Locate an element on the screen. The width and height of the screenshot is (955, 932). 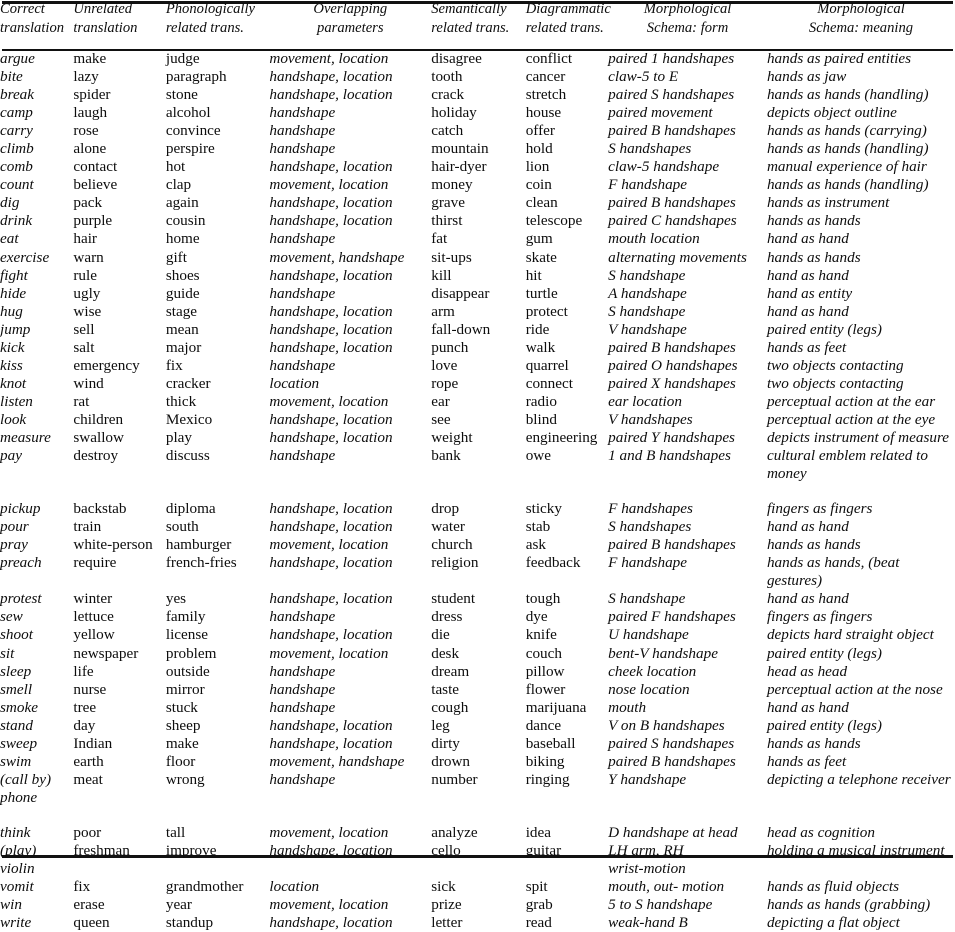
cell-meaning: fingers as fingers is located at coordinates (819, 509).